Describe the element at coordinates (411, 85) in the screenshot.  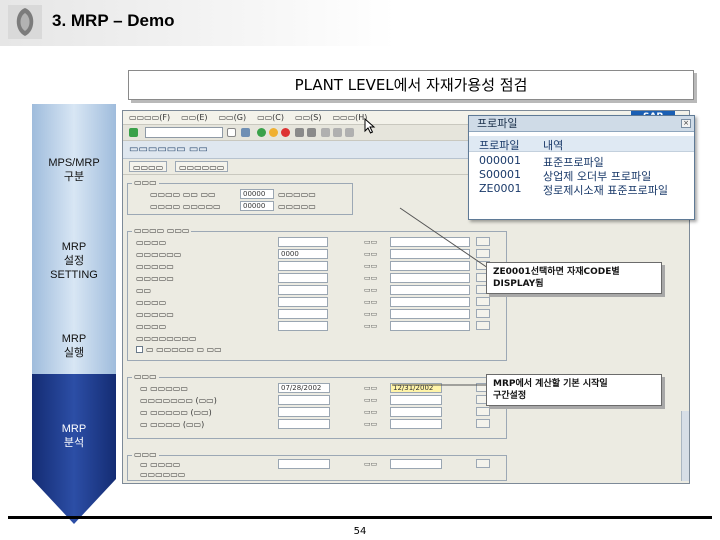
I see `section-banner: PLANT LEVEL에서 자재가용성 점검` at that location.